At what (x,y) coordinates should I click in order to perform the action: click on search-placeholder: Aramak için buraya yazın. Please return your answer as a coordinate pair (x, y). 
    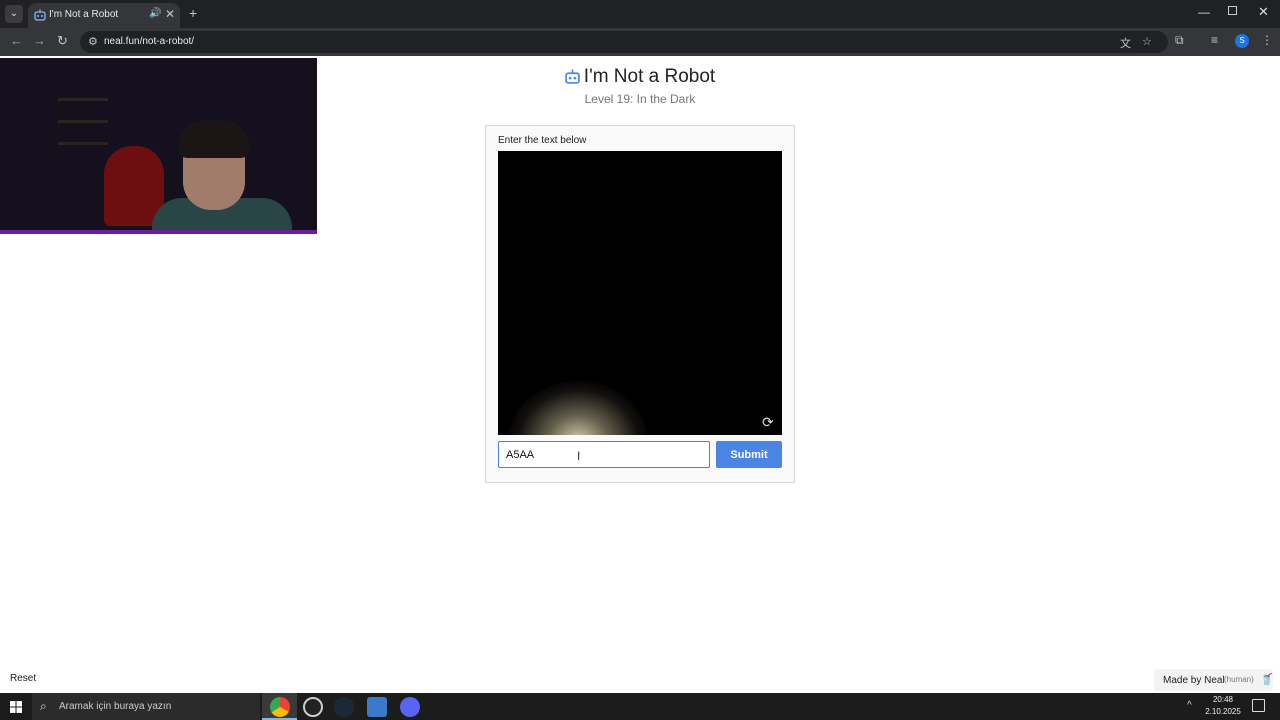
    Looking at the image, I should click on (115, 706).